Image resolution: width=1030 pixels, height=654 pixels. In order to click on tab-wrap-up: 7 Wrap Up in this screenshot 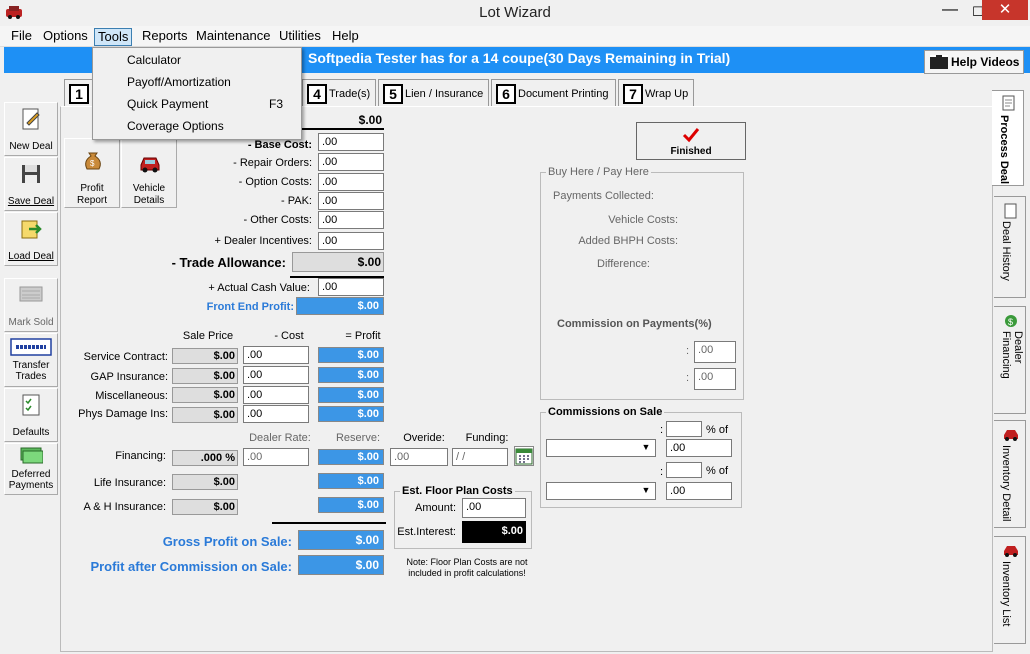, I will do `click(656, 93)`.